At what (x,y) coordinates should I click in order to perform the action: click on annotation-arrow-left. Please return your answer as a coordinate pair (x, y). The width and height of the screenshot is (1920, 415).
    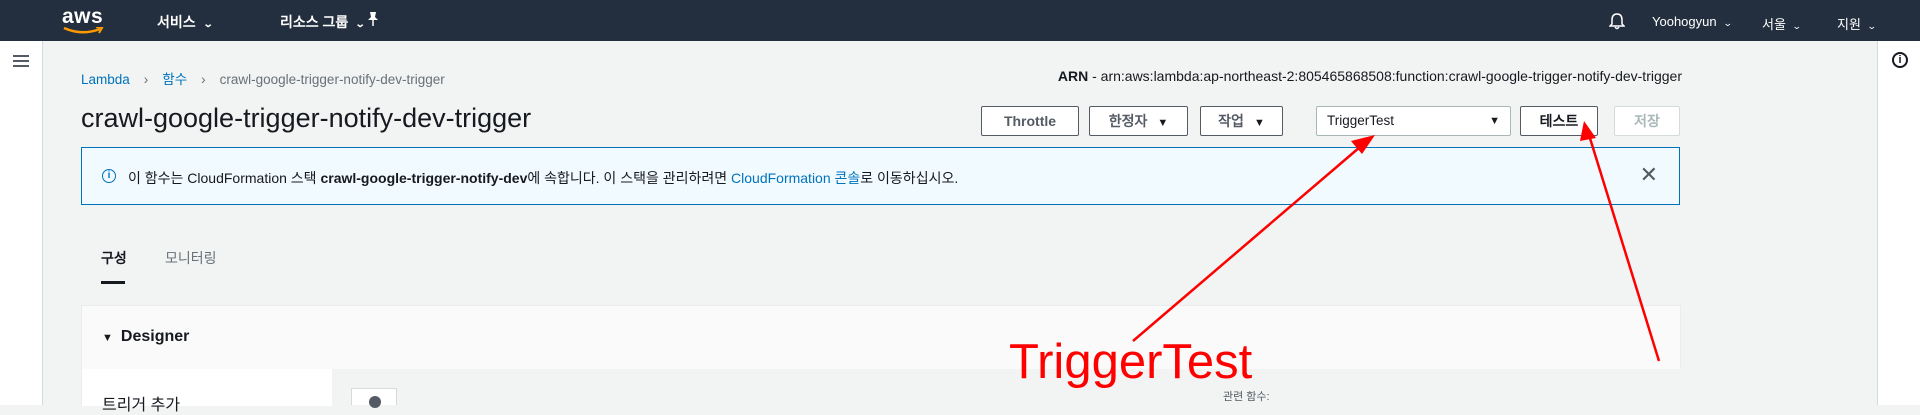
    Looking at the image, I should click on (1246, 244).